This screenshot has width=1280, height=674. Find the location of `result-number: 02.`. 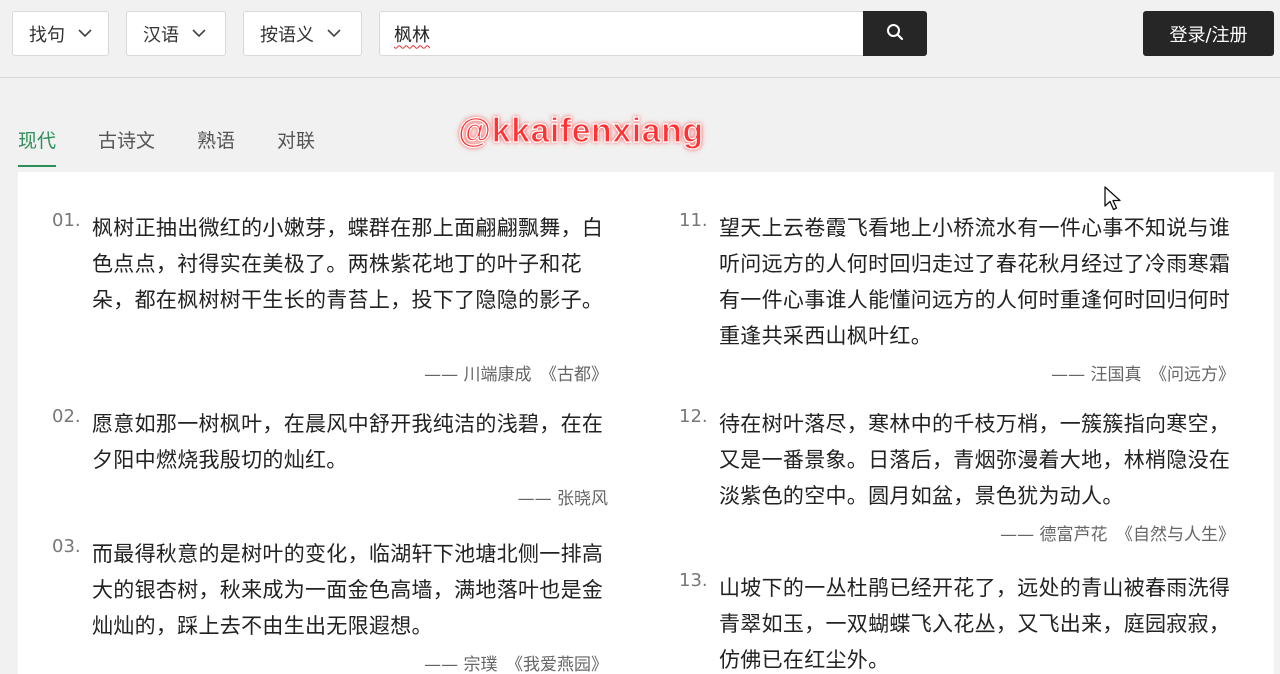

result-number: 02. is located at coordinates (66, 416).